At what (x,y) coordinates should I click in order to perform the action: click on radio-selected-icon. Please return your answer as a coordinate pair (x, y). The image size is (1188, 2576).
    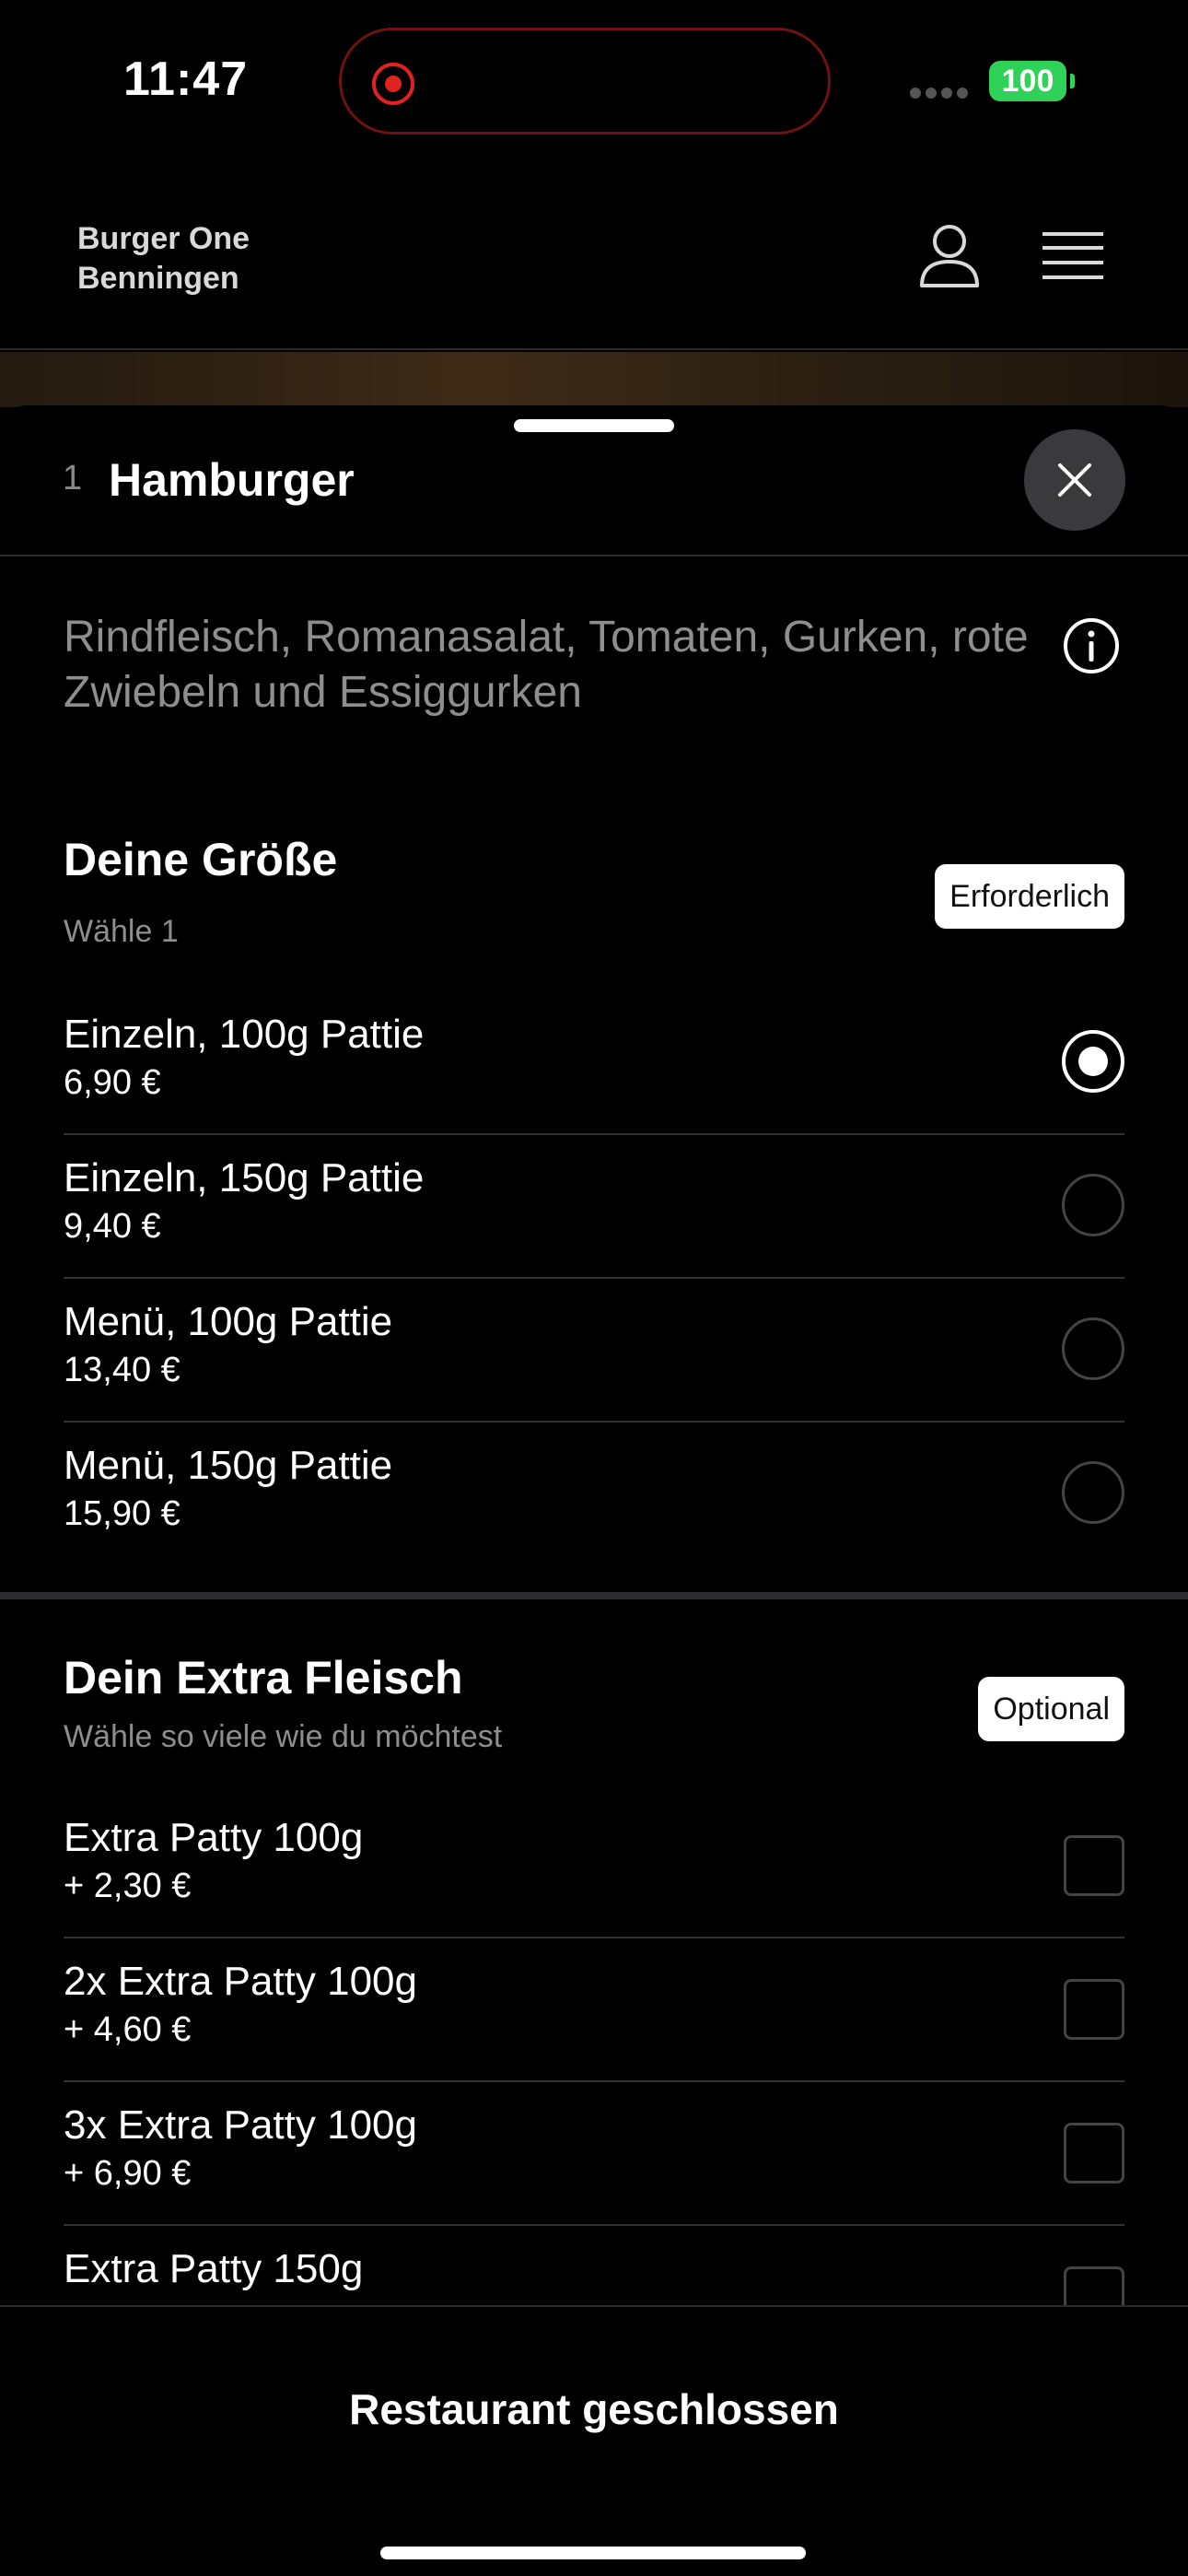
    Looking at the image, I should click on (1093, 1061).